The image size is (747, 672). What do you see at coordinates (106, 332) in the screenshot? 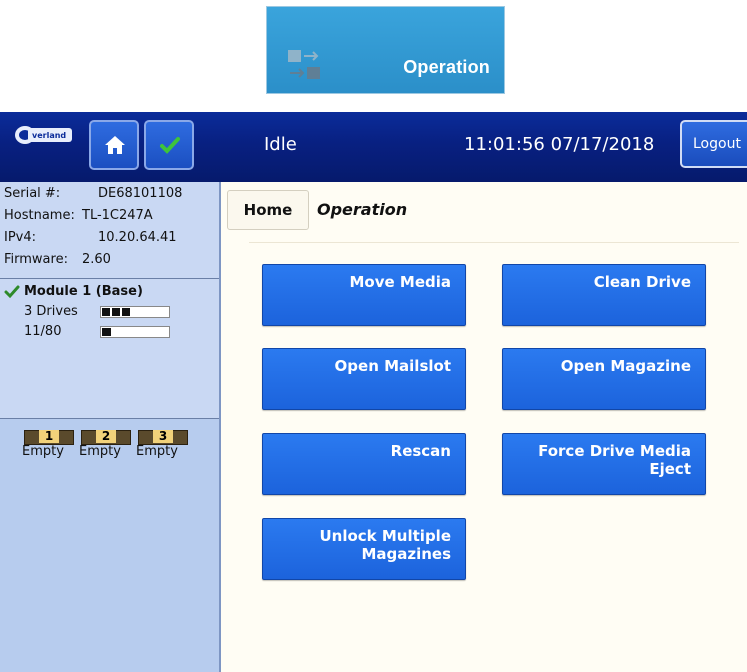
I see `slots-usage-fill` at bounding box center [106, 332].